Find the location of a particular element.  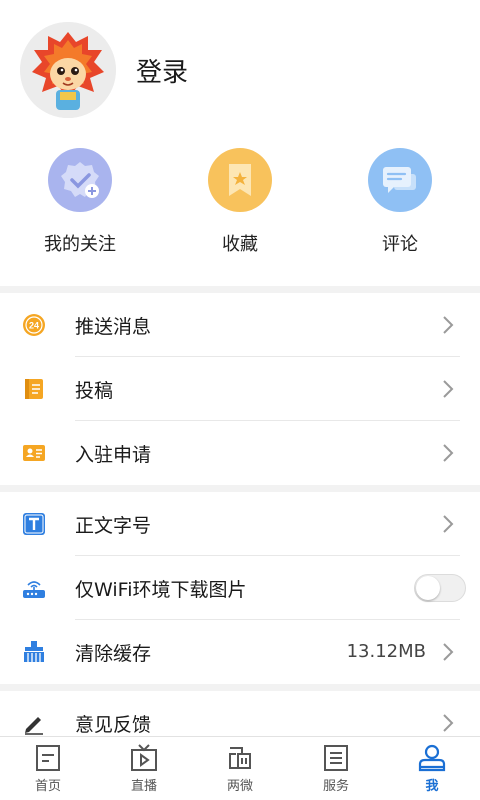

tab-label: 我 is located at coordinates (432, 786).